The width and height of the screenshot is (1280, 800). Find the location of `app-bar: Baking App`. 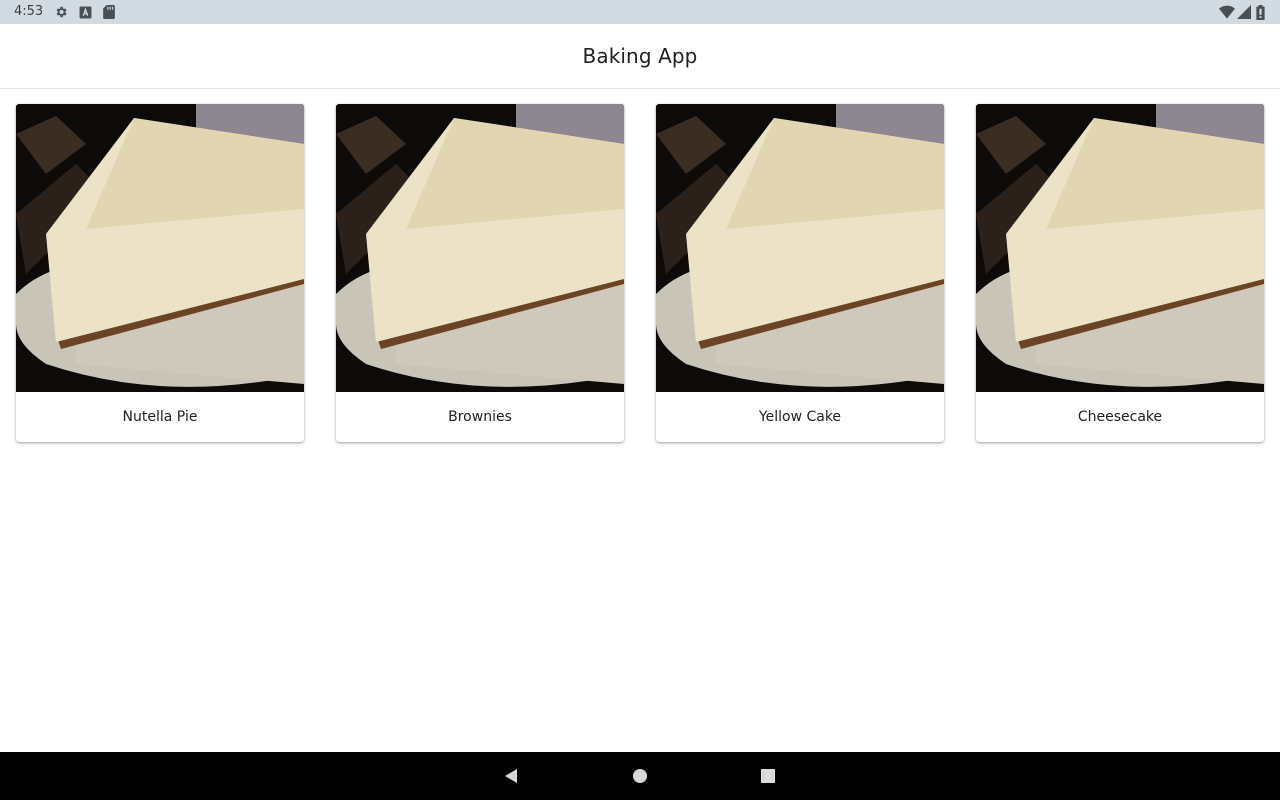

app-bar: Baking App is located at coordinates (640, 56).